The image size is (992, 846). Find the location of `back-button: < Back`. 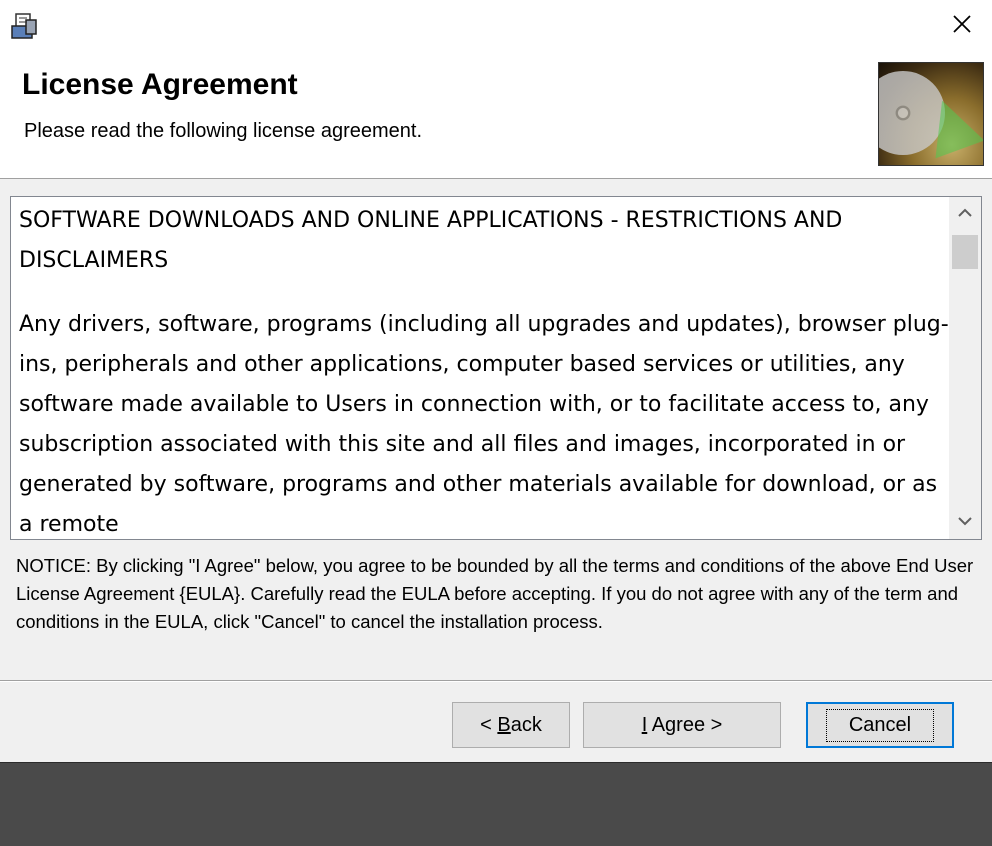

back-button: < Back is located at coordinates (511, 725).